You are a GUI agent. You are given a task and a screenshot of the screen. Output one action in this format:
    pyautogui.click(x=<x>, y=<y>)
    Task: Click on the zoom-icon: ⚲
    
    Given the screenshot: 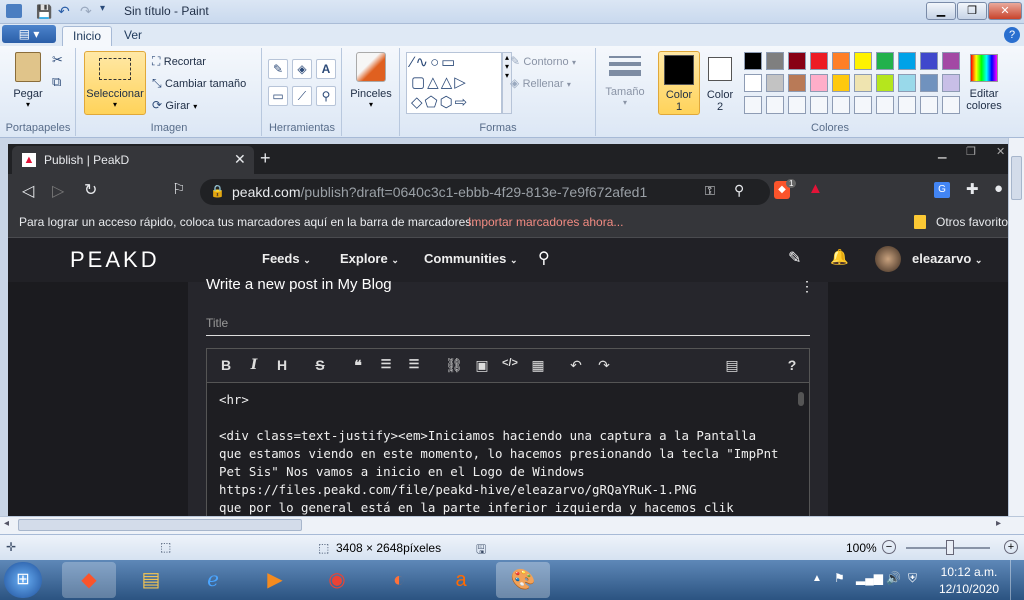 What is the action you would take?
    pyautogui.click(x=739, y=190)
    